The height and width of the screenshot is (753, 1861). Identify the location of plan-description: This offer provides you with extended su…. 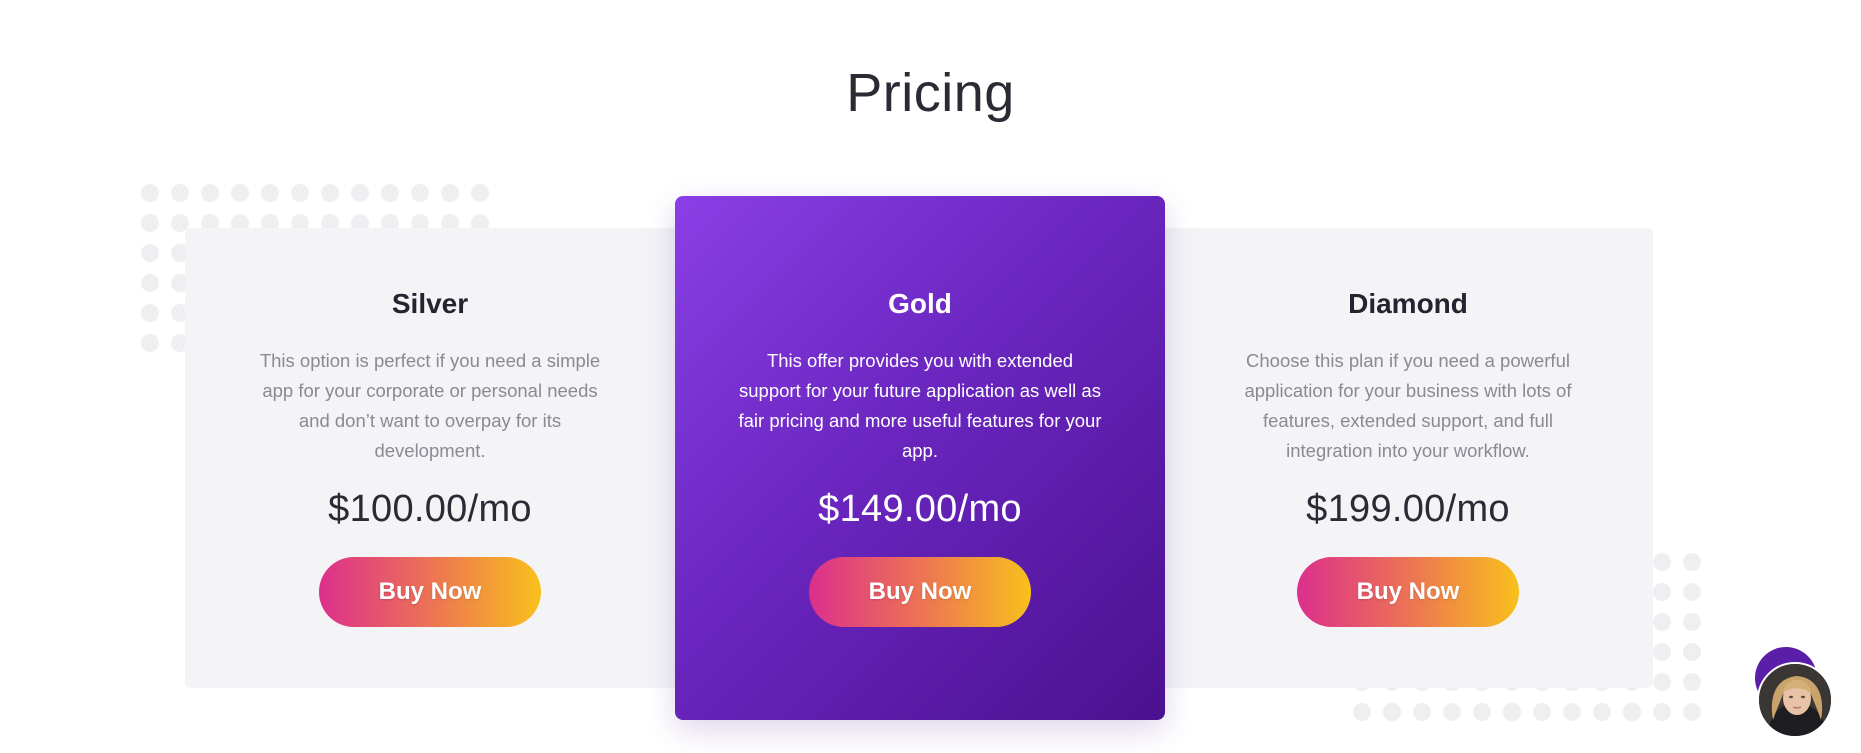
(920, 405).